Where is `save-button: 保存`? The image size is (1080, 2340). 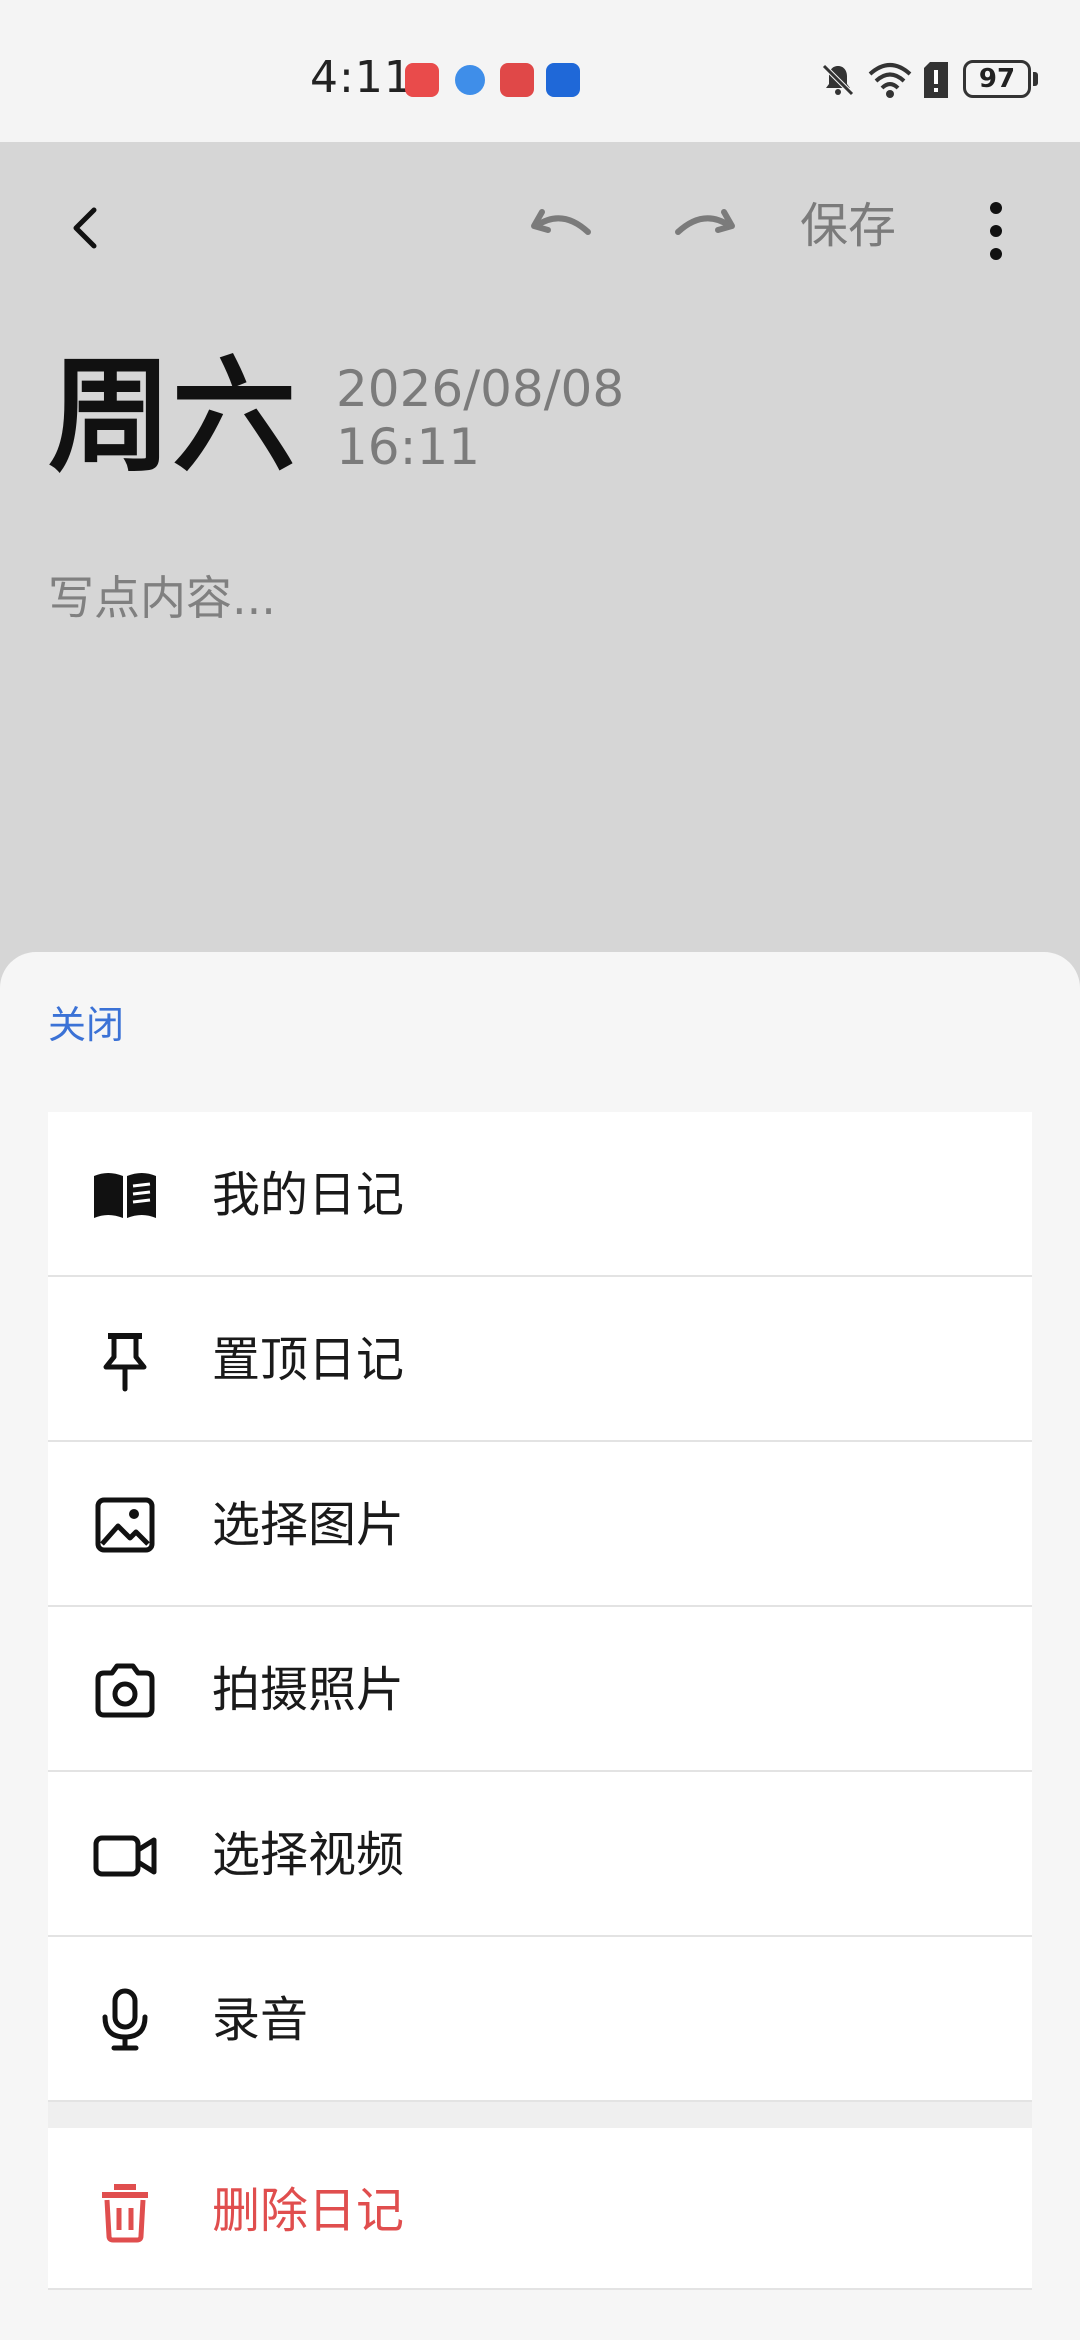 save-button: 保存 is located at coordinates (848, 226).